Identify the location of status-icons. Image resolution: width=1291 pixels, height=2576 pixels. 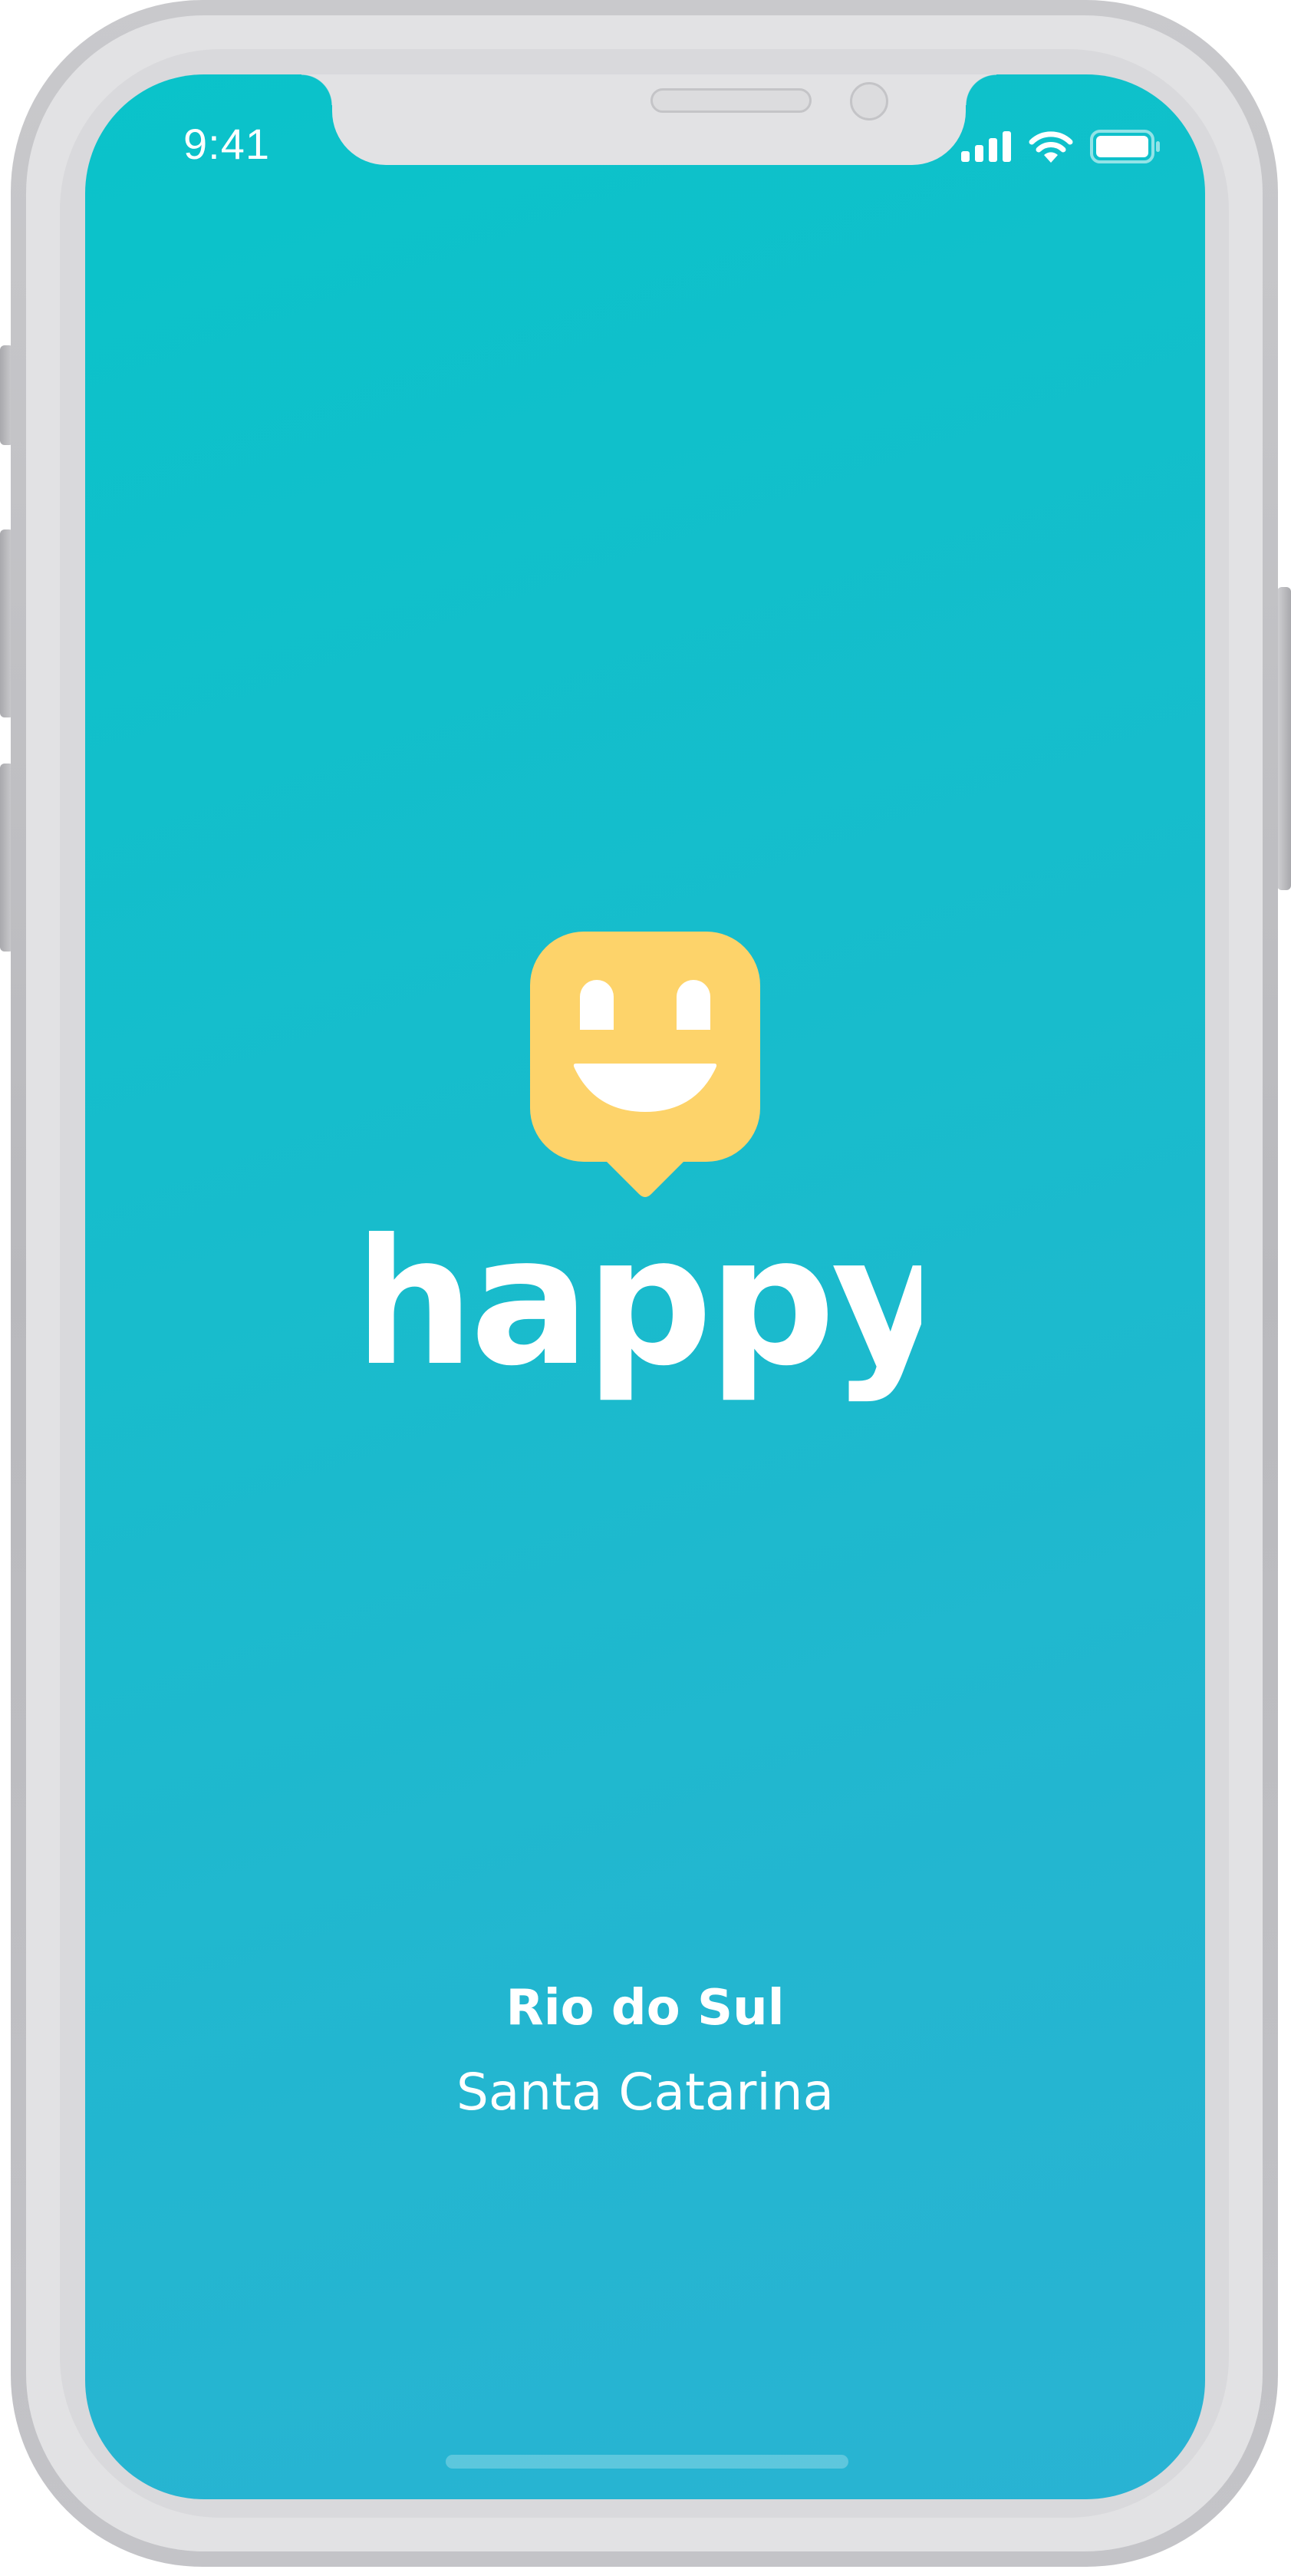
(1061, 146).